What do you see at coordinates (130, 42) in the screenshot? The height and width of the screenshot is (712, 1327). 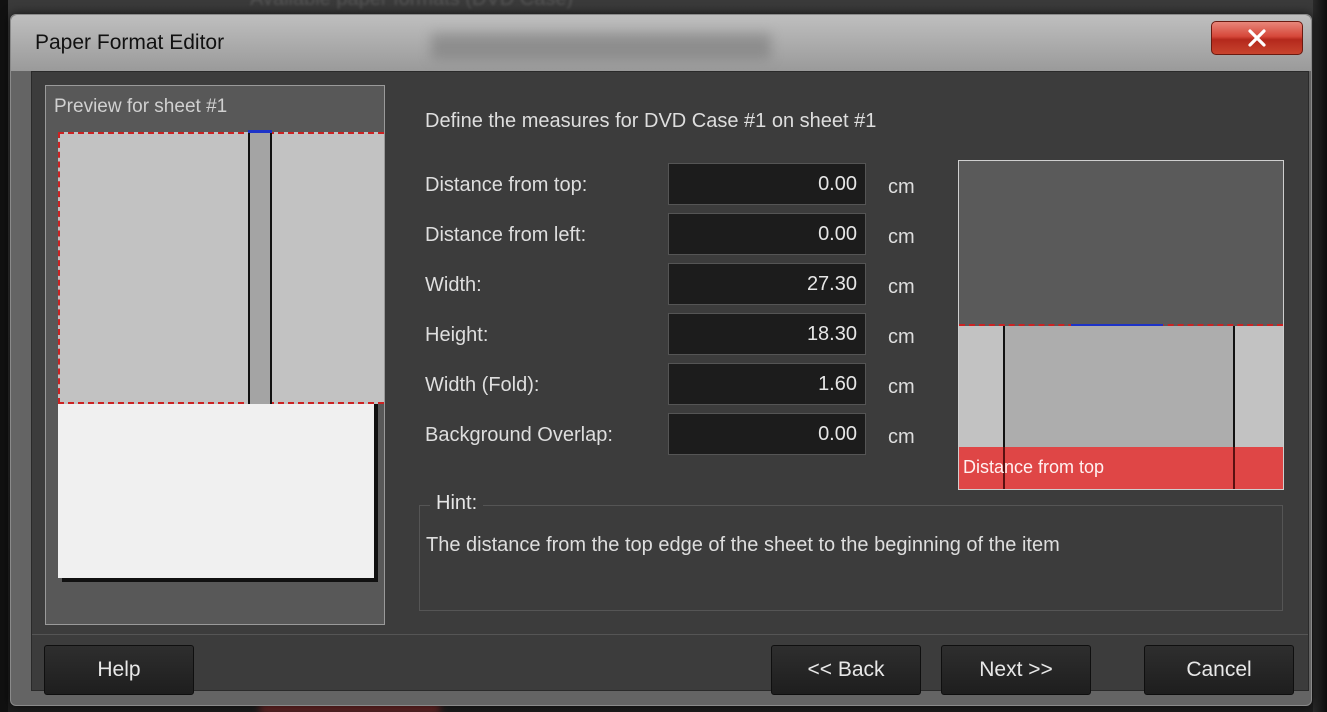 I see `window-title: Paper Format Editor` at bounding box center [130, 42].